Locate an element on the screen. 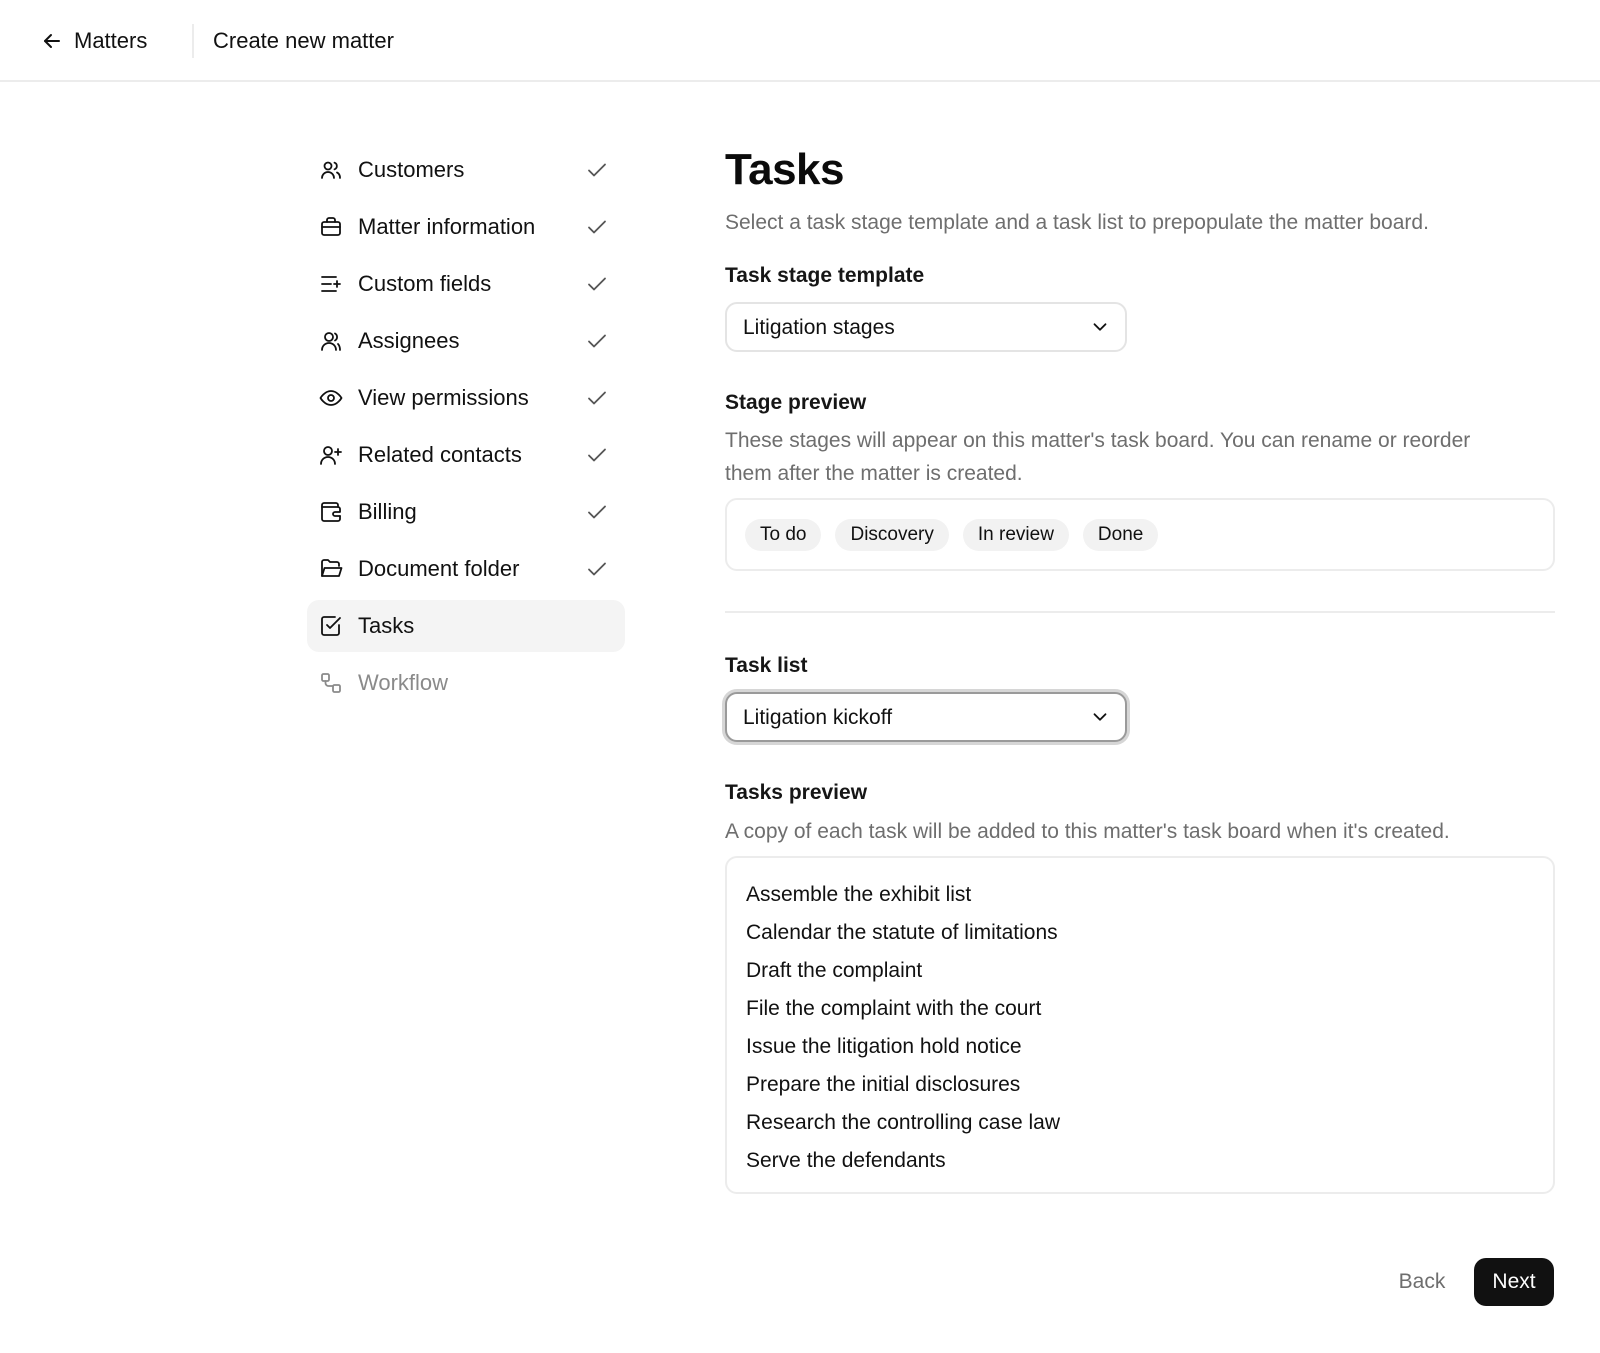 The image size is (1600, 1353). step-label: Related contacts is located at coordinates (440, 454).